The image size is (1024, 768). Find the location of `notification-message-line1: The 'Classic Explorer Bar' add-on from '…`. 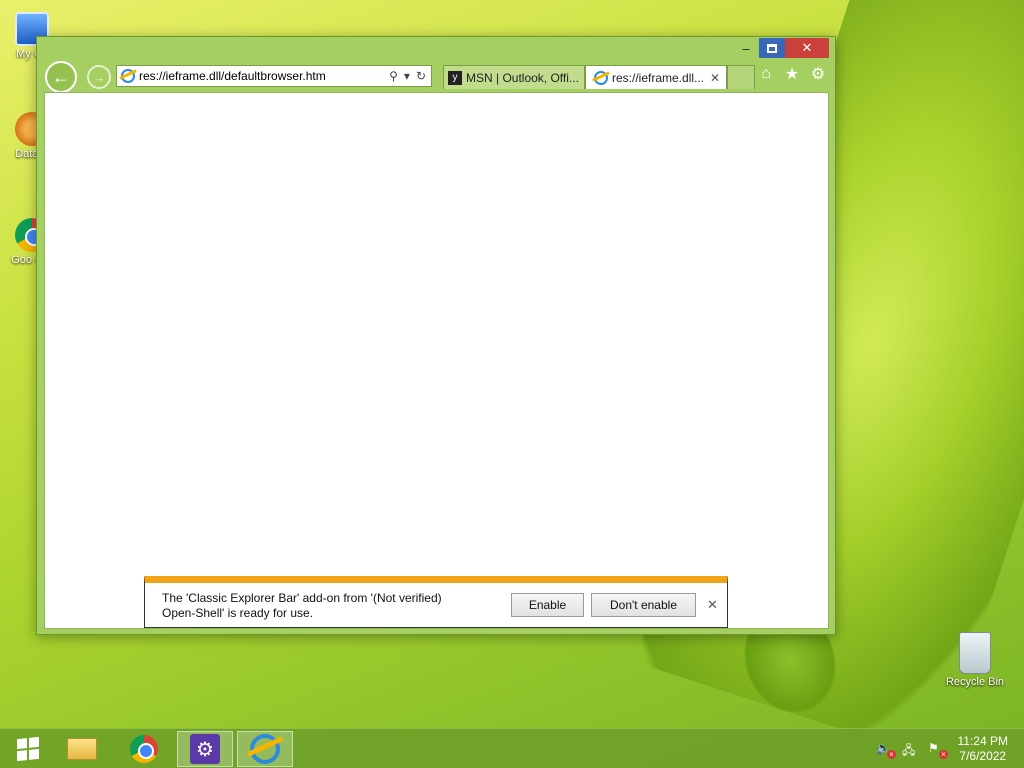

notification-message-line1: The 'Classic Explorer Bar' add-on from '… is located at coordinates (302, 598).